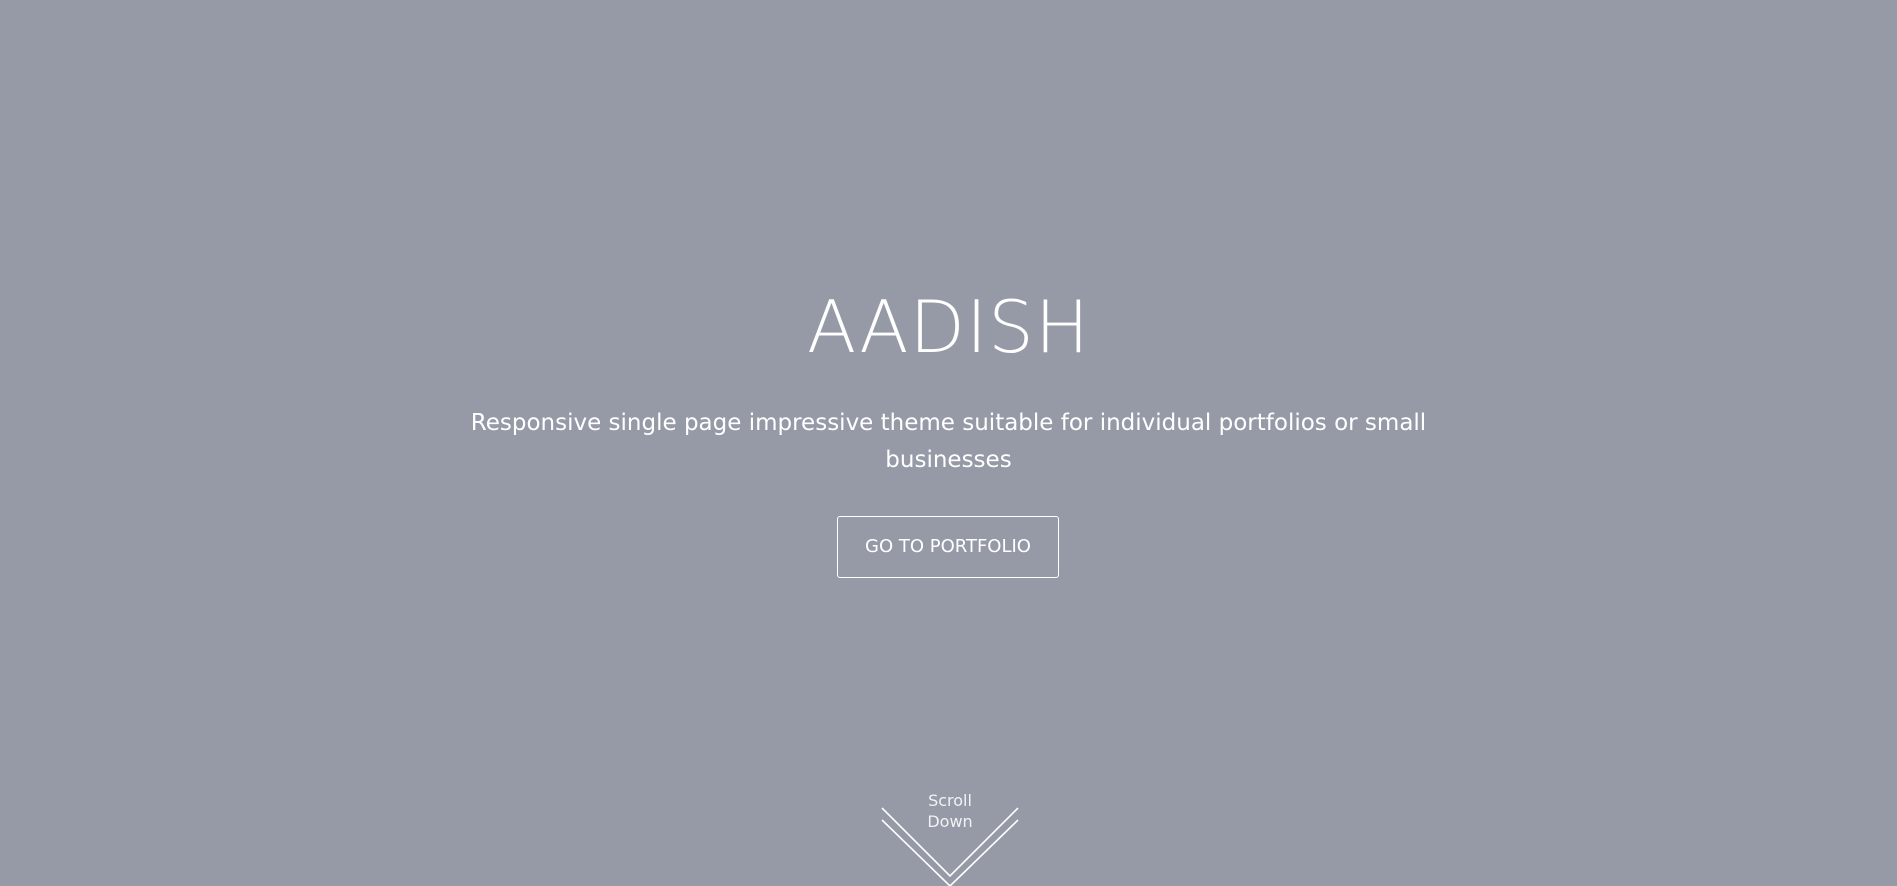  What do you see at coordinates (950, 838) in the screenshot?
I see `scroll-down-link: Scroll Down` at bounding box center [950, 838].